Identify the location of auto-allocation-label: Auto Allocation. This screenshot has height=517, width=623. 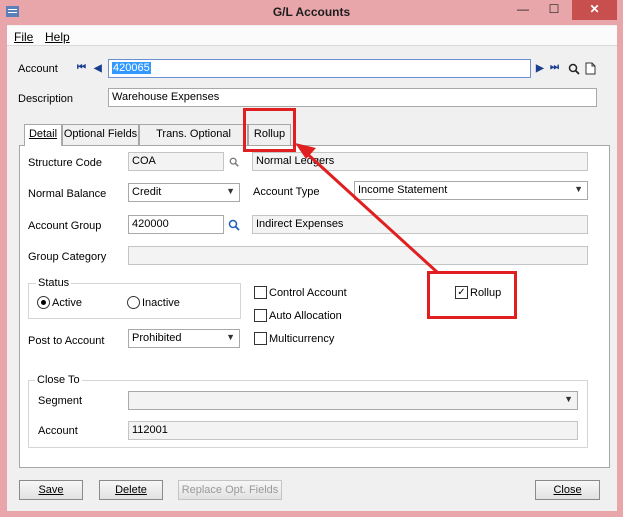
(305, 316).